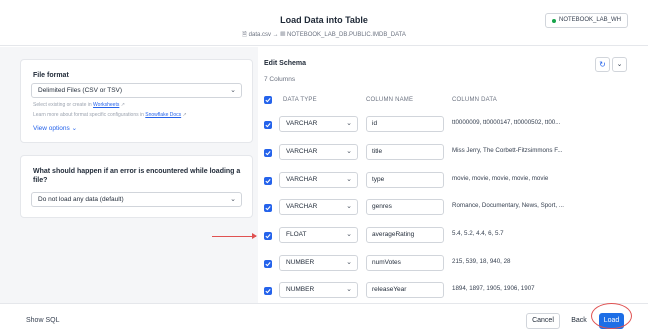 Image resolution: width=648 pixels, height=335 pixels. What do you see at coordinates (63, 105) in the screenshot?
I see `worksheets-hint-text: Select existing or create in` at bounding box center [63, 105].